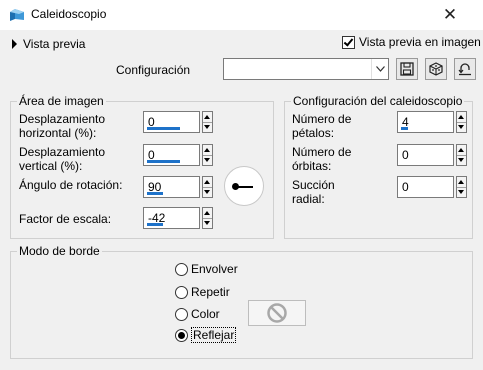  I want to click on disabled-icon, so click(277, 313).